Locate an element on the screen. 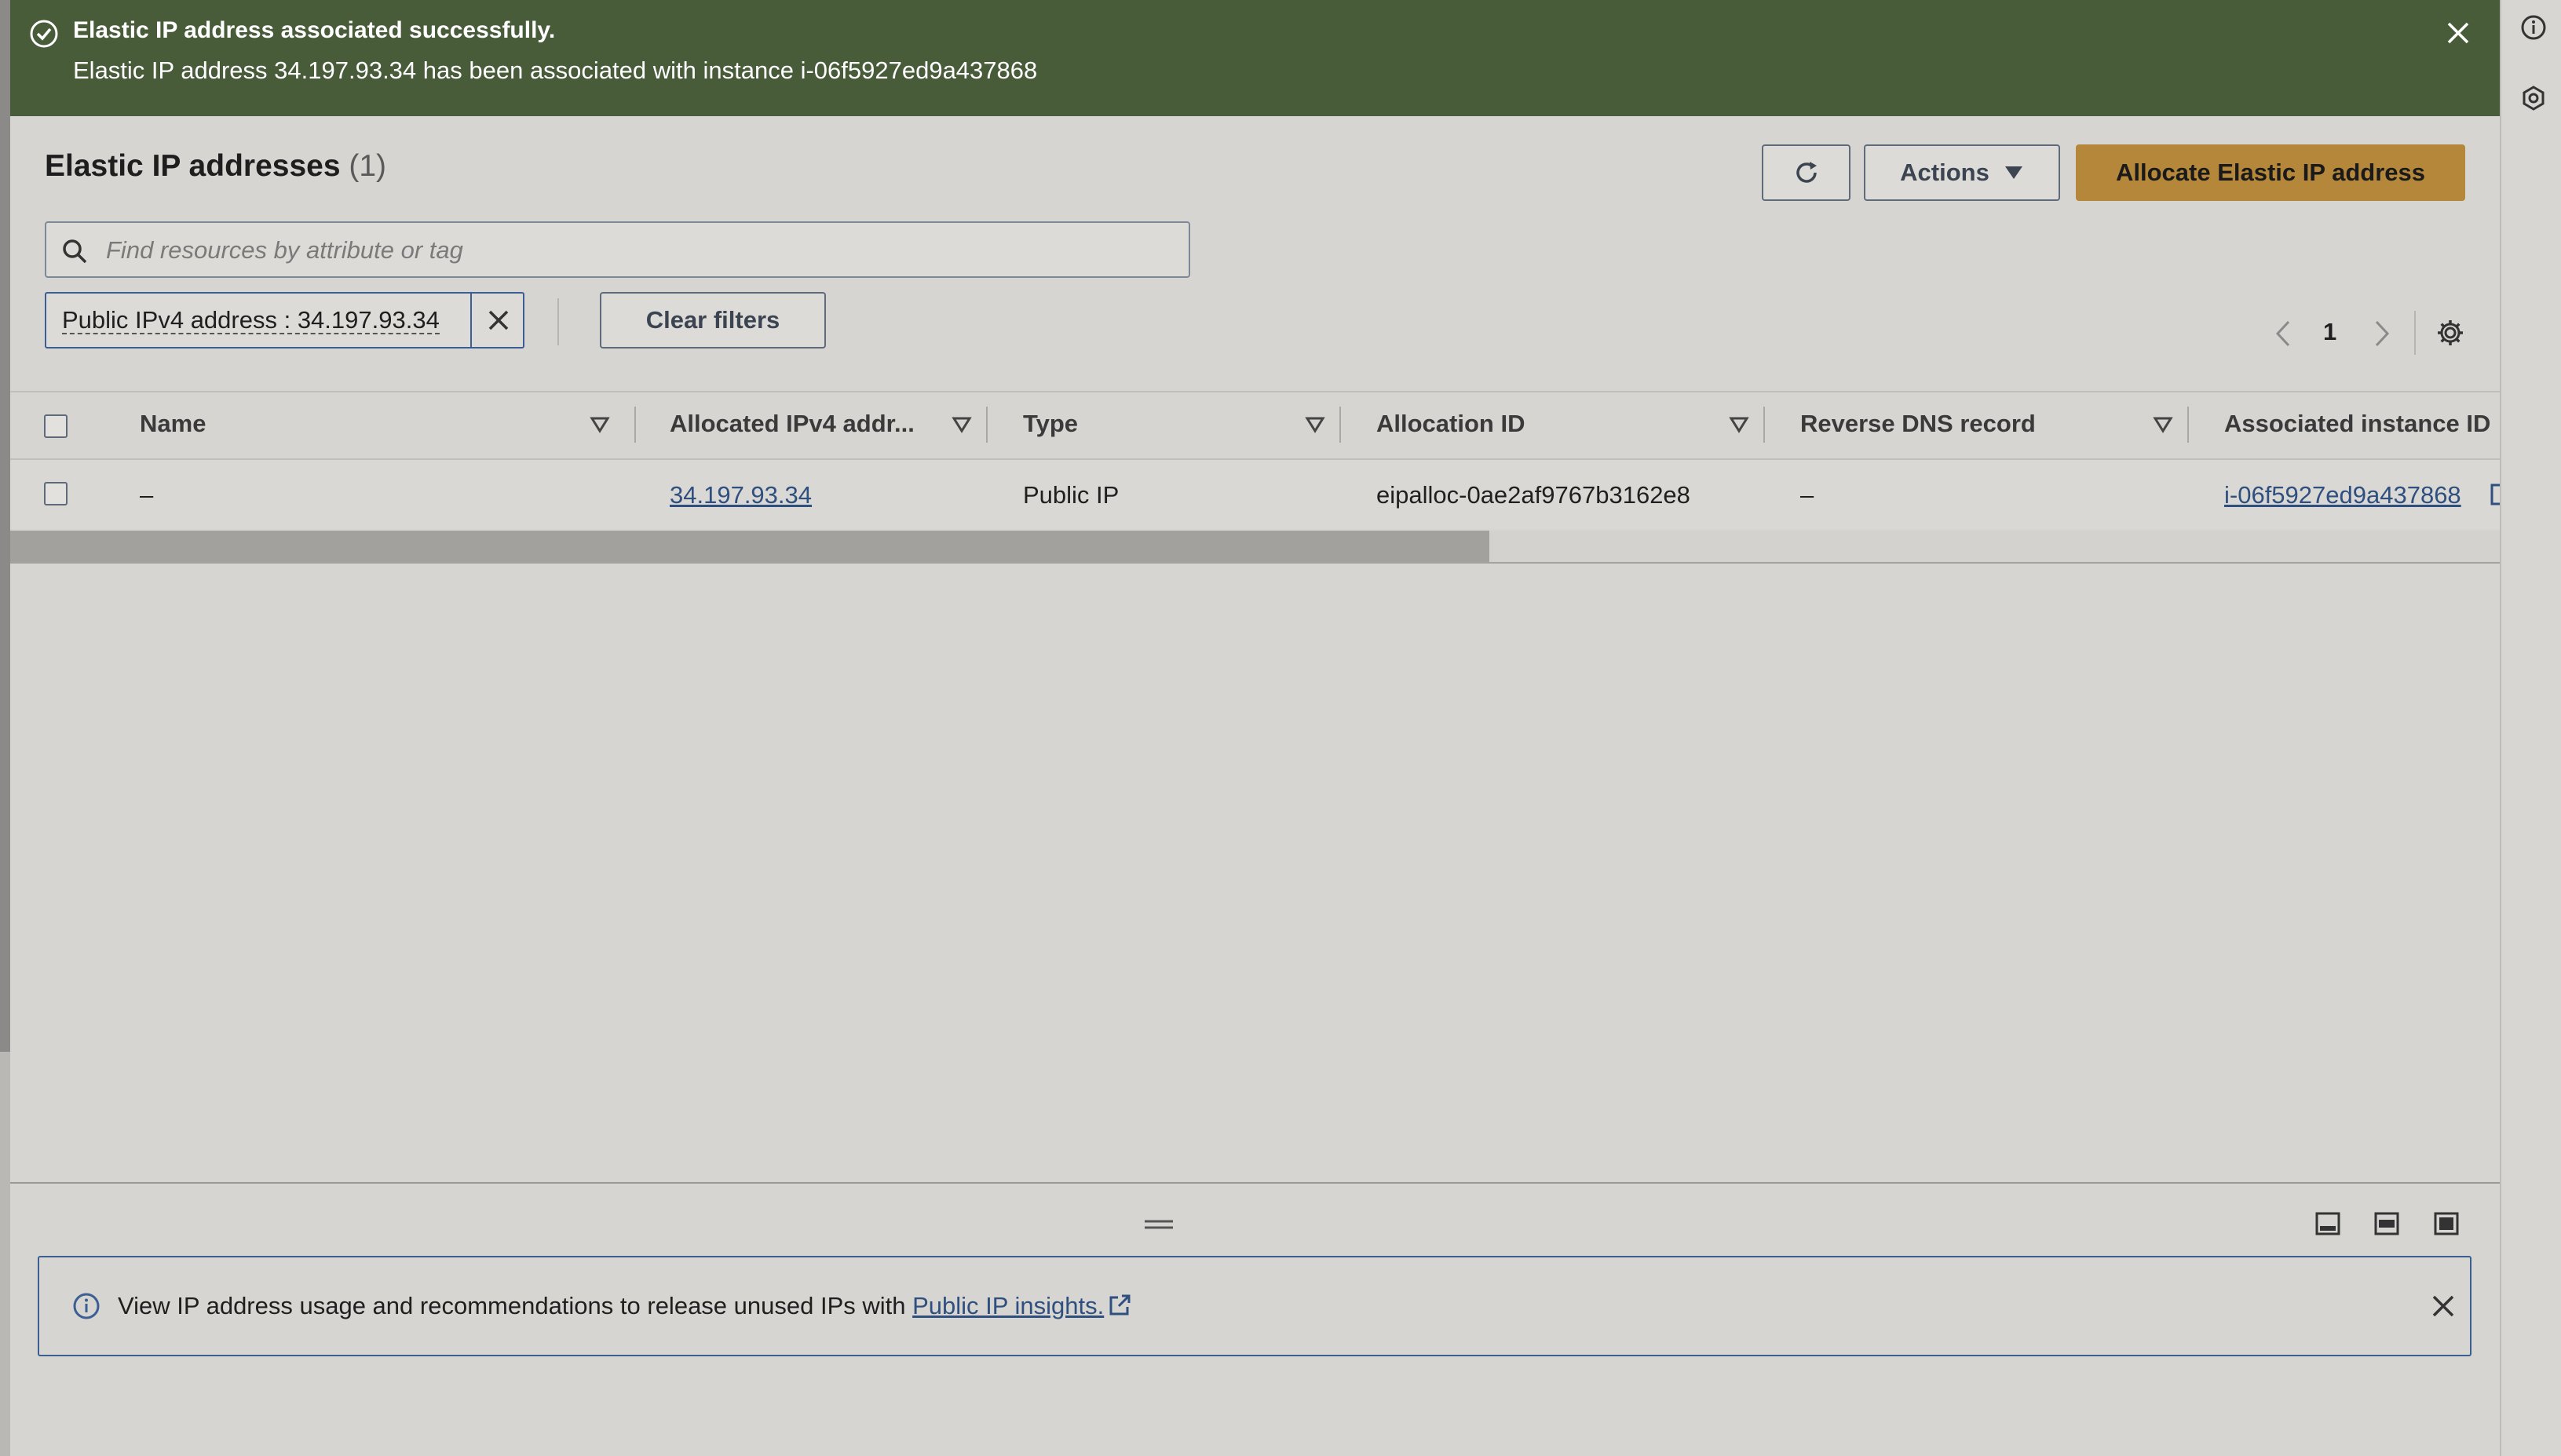 This screenshot has height=1456, width=2561. check-circle-icon is located at coordinates (44, 34).